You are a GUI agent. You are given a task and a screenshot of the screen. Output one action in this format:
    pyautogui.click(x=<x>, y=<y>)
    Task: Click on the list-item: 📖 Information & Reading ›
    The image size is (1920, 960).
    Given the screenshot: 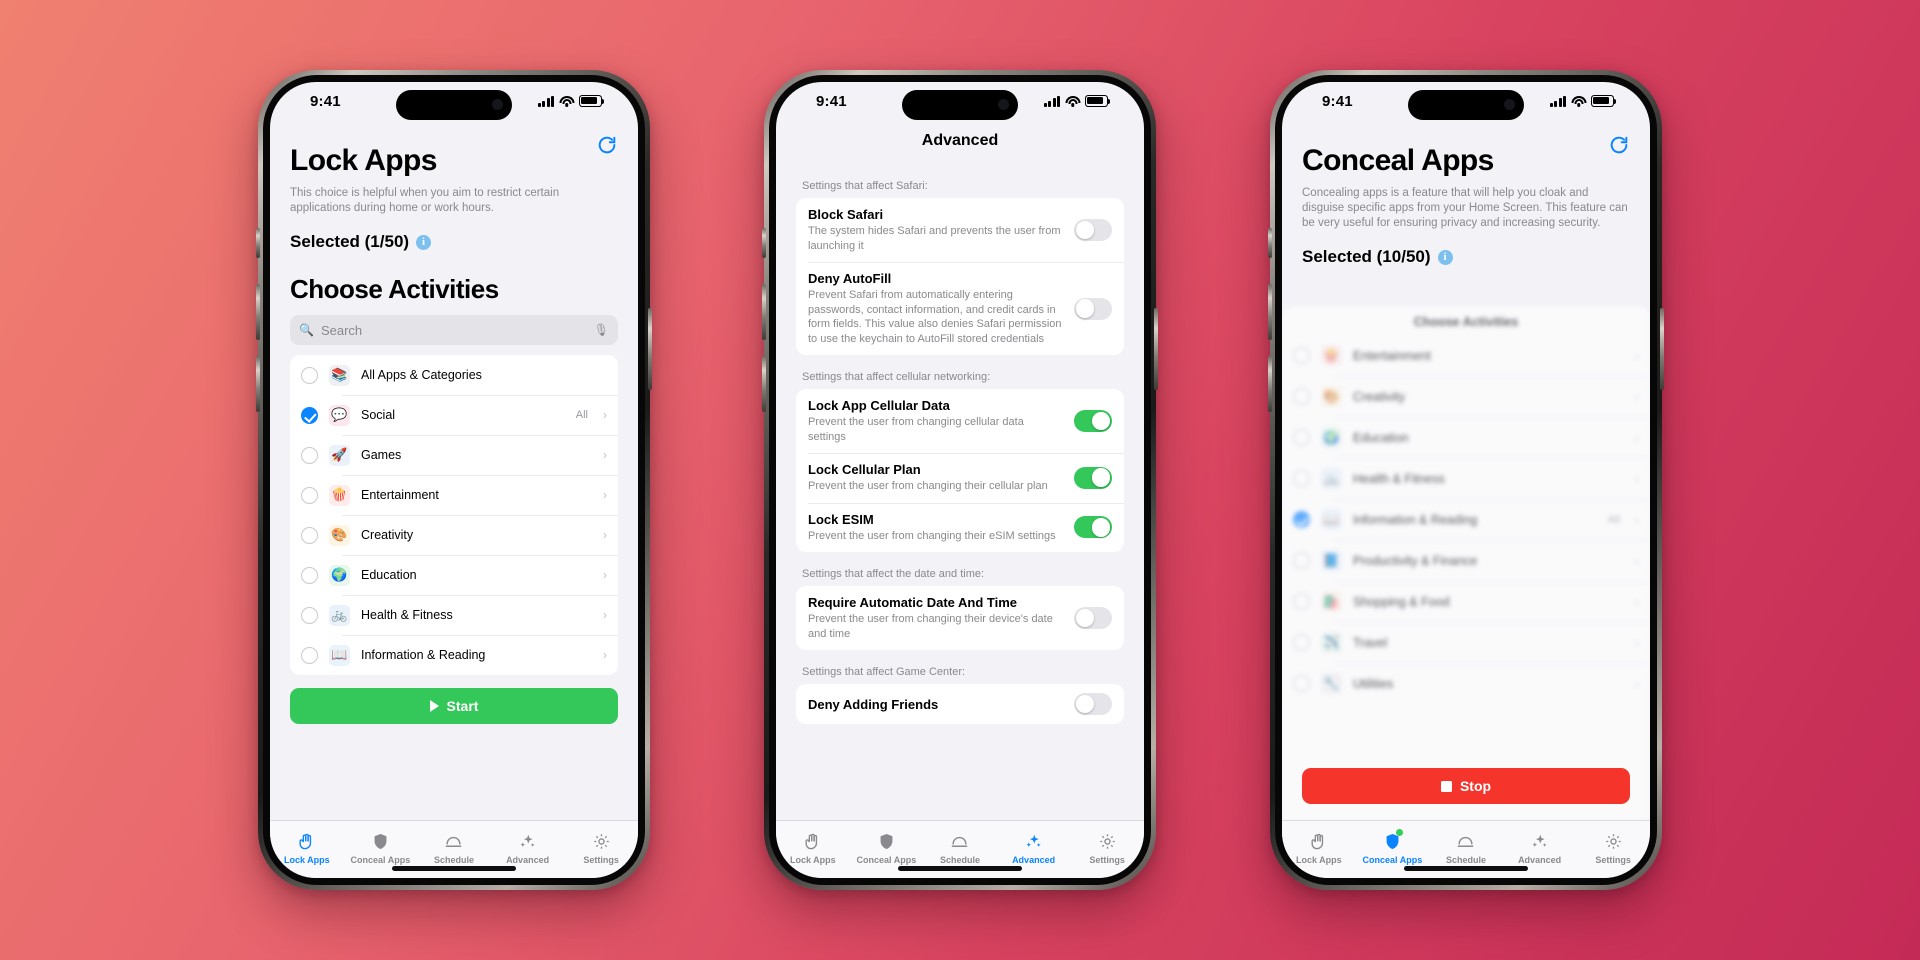 What is the action you would take?
    pyautogui.click(x=454, y=655)
    